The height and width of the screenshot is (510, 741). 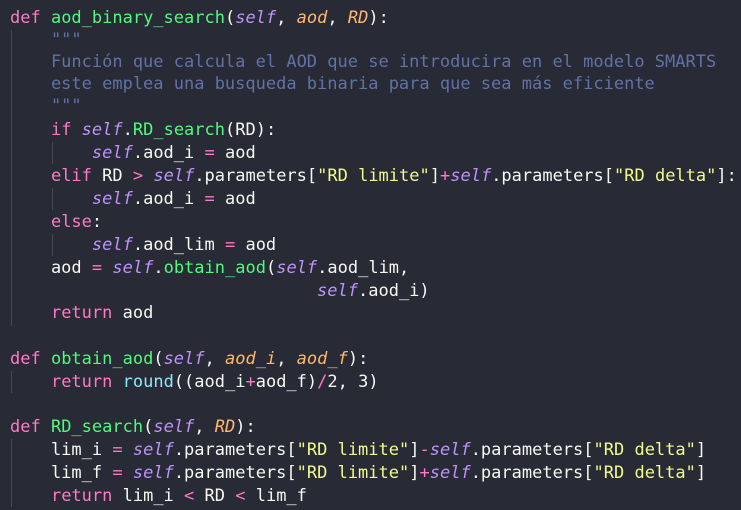 I want to click on code-token-plain: :, so click(x=97, y=222).